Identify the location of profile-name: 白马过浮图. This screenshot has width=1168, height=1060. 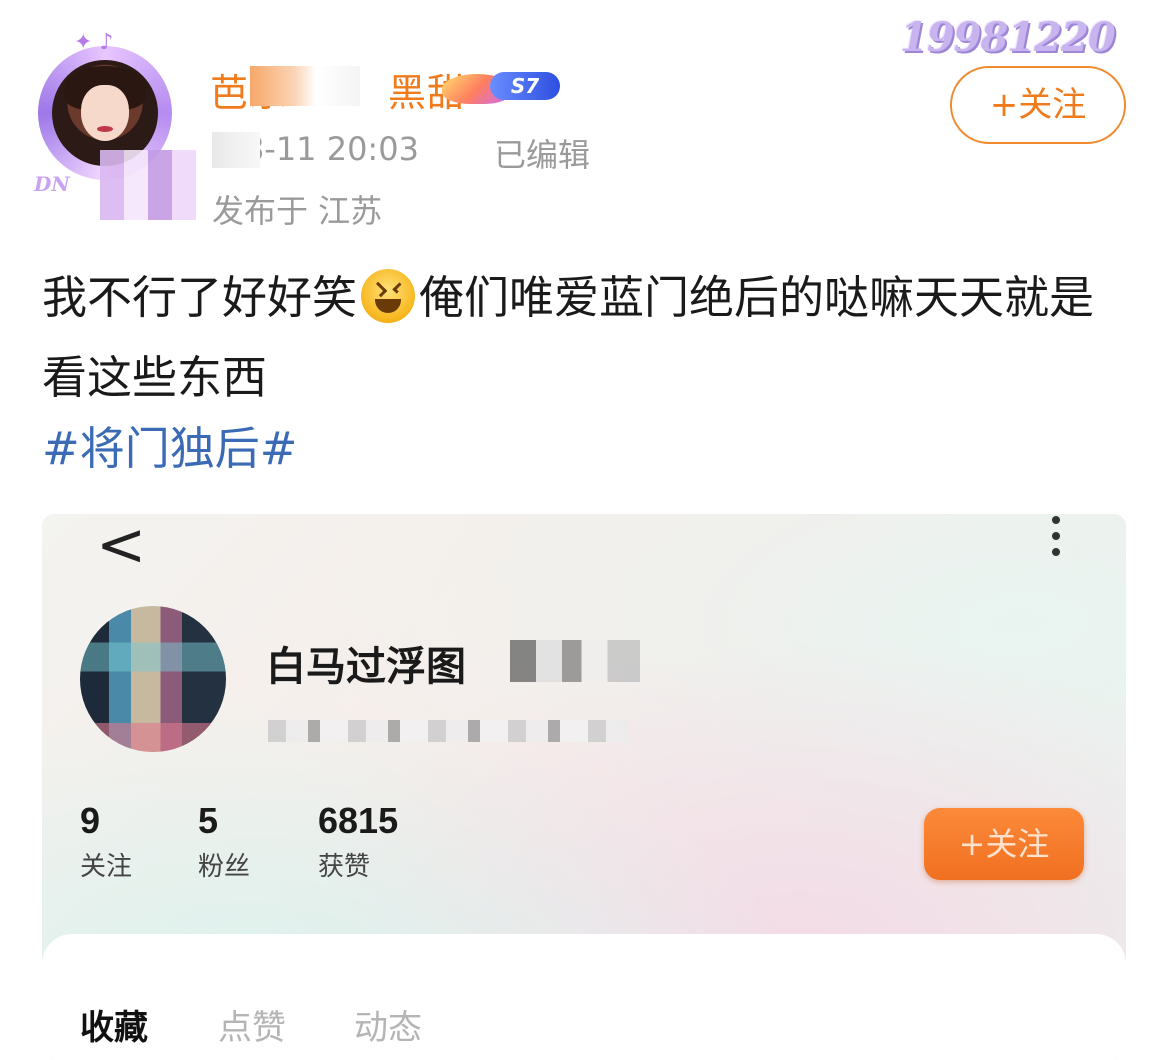
(366, 667).